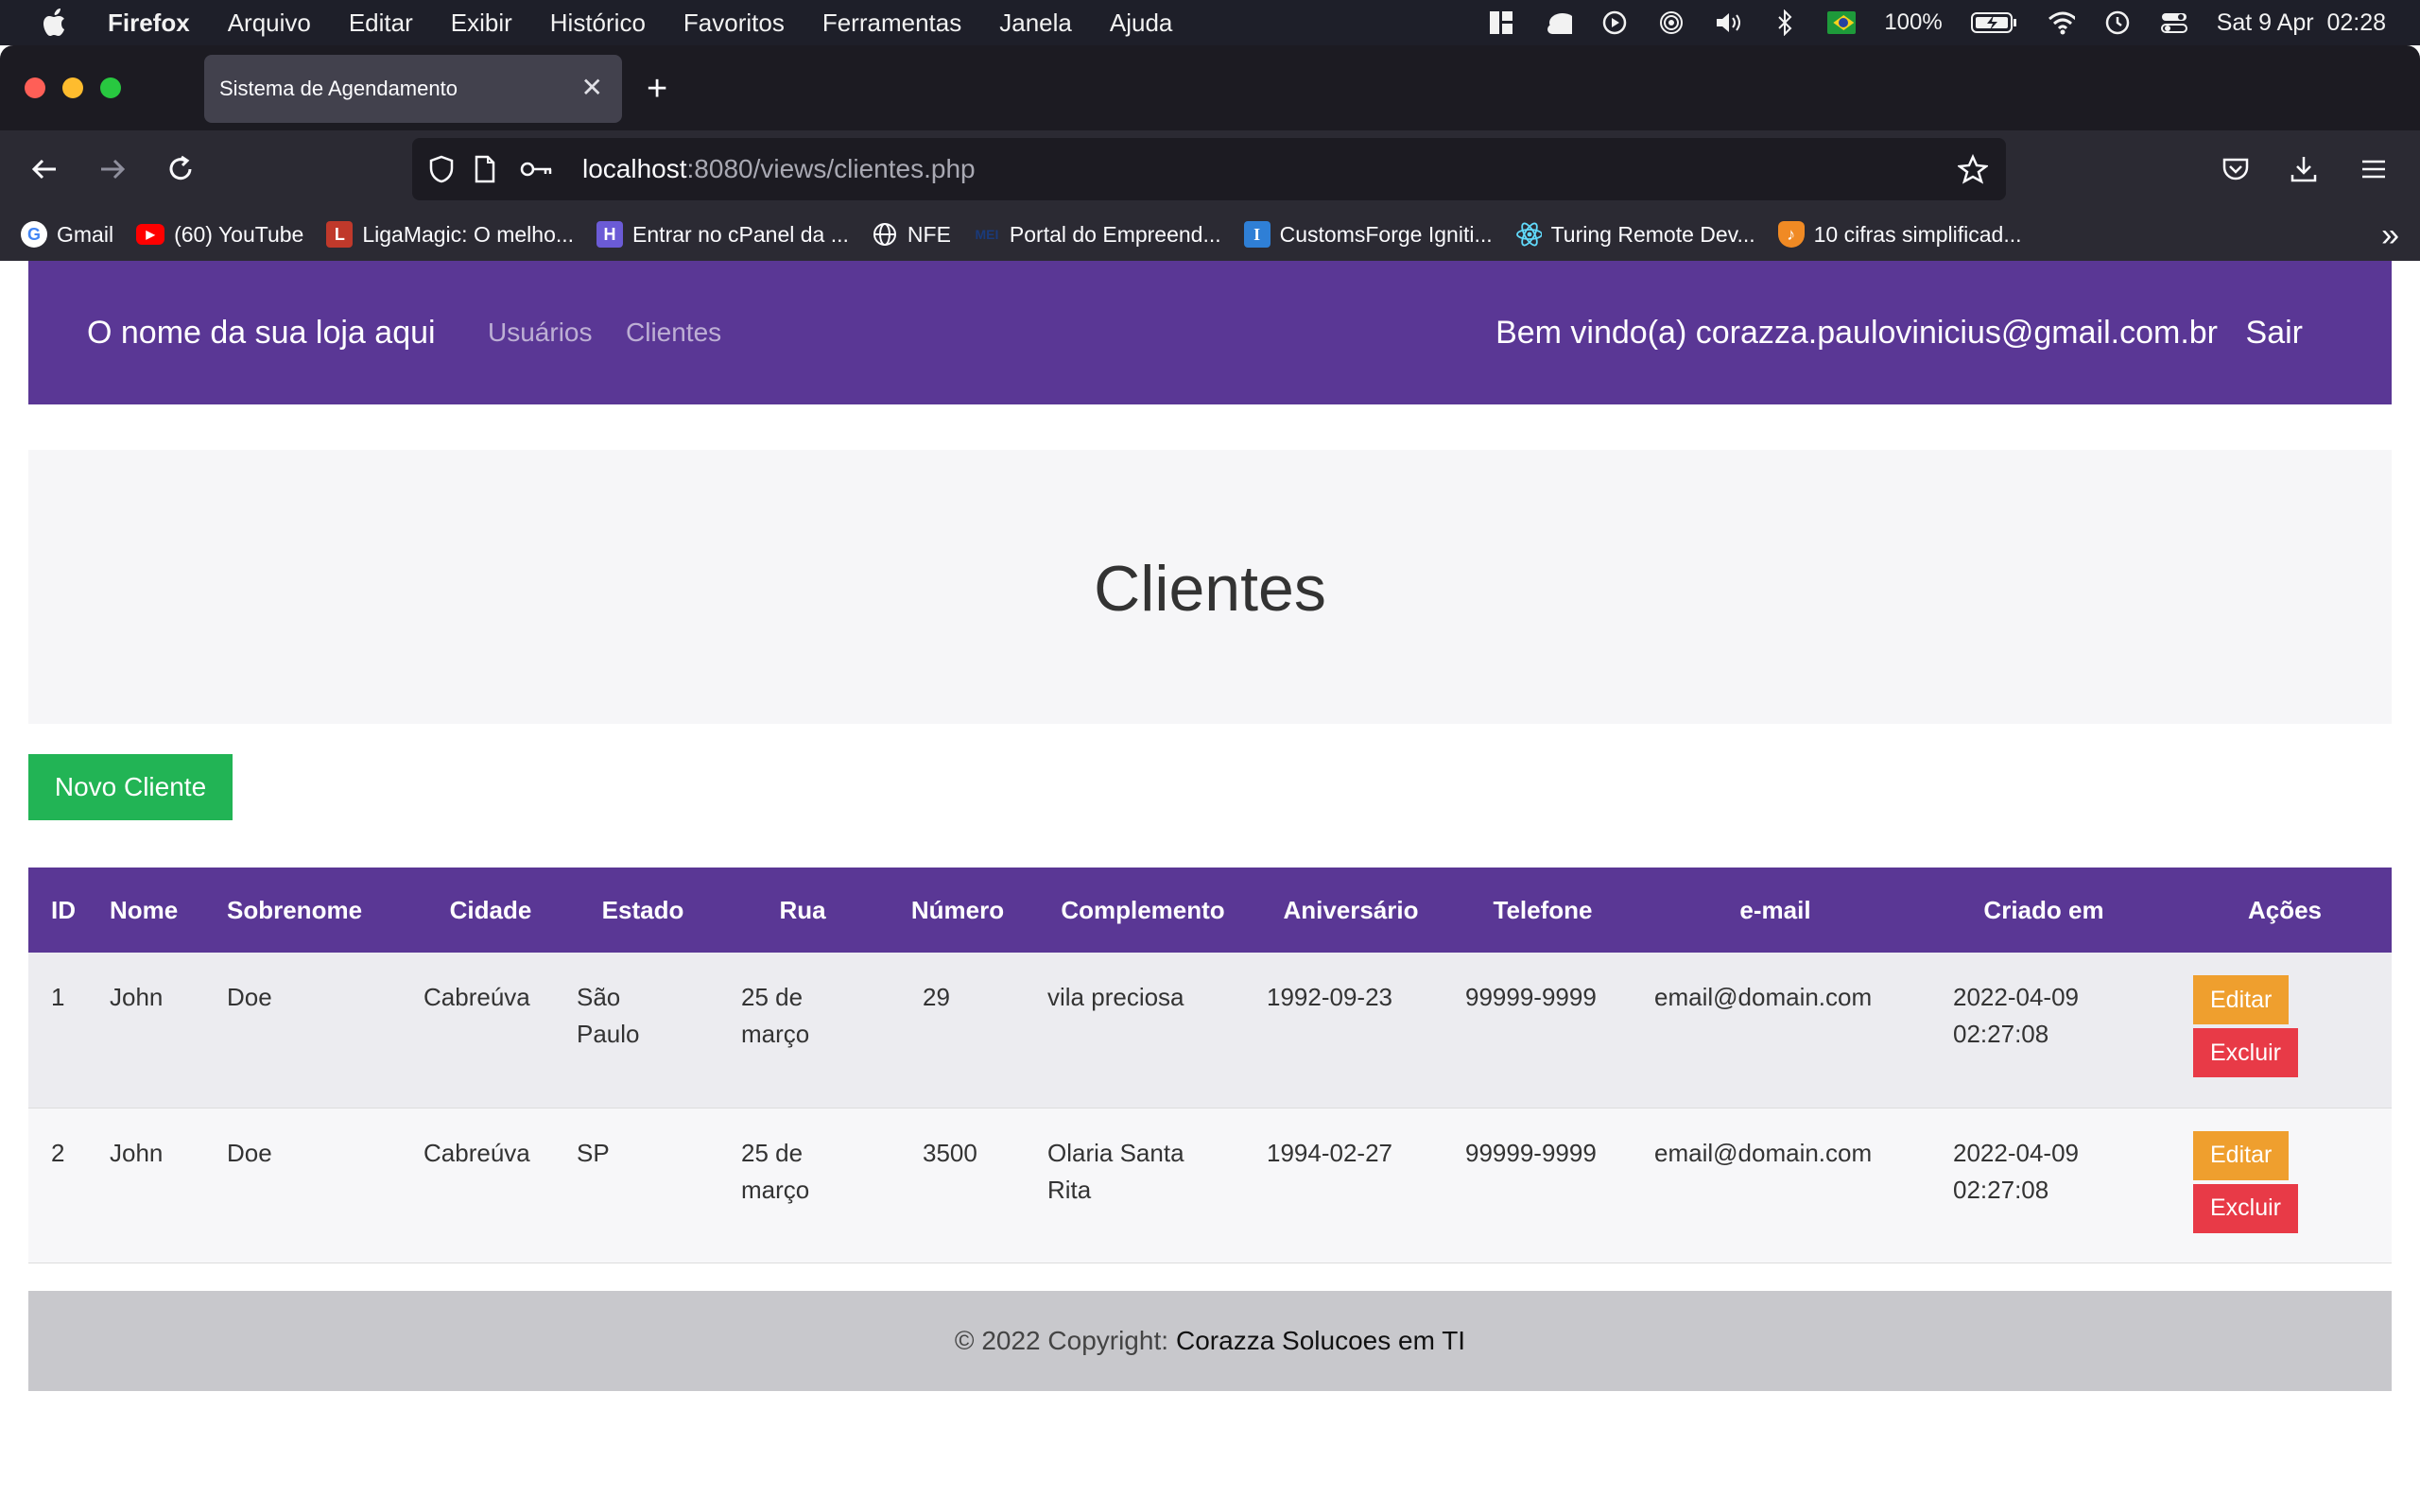  What do you see at coordinates (2174, 23) in the screenshot?
I see `control-center-icon` at bounding box center [2174, 23].